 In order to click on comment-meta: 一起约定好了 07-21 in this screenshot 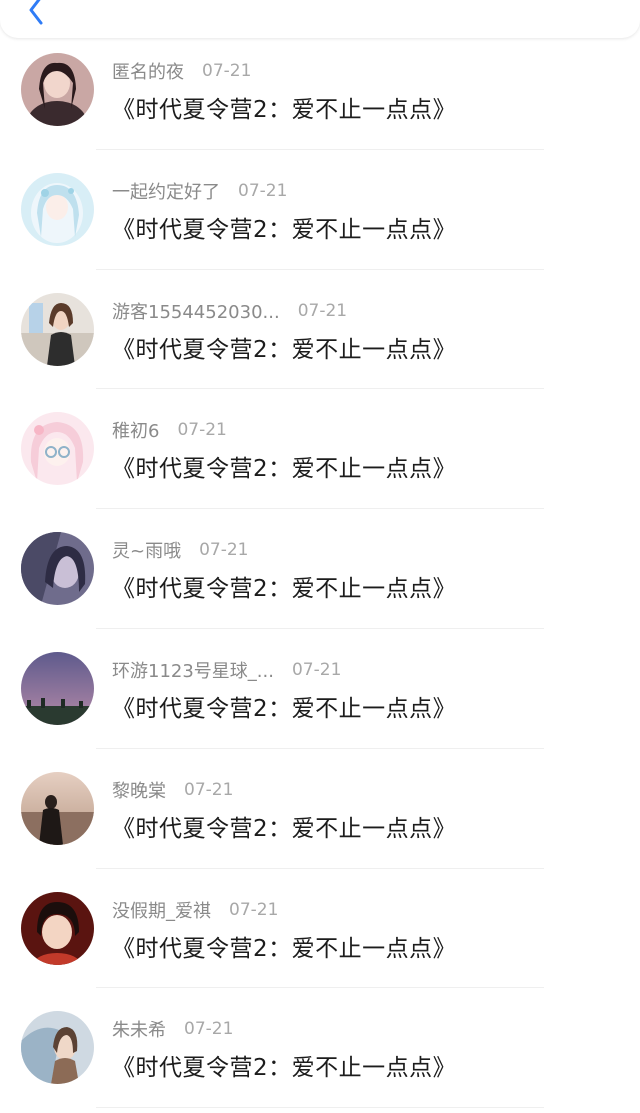, I will do `click(199, 191)`.